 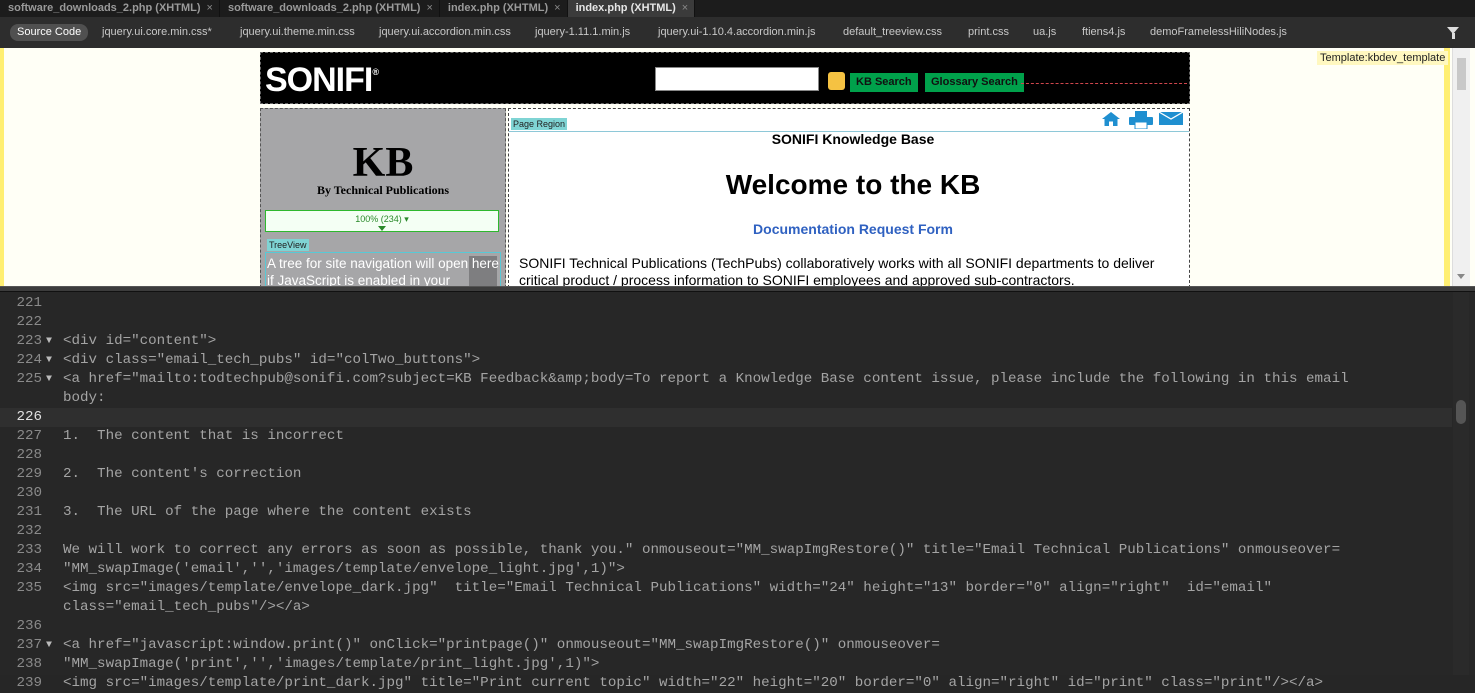 What do you see at coordinates (288, 245) in the screenshot?
I see `treeview-tag: TreeView` at bounding box center [288, 245].